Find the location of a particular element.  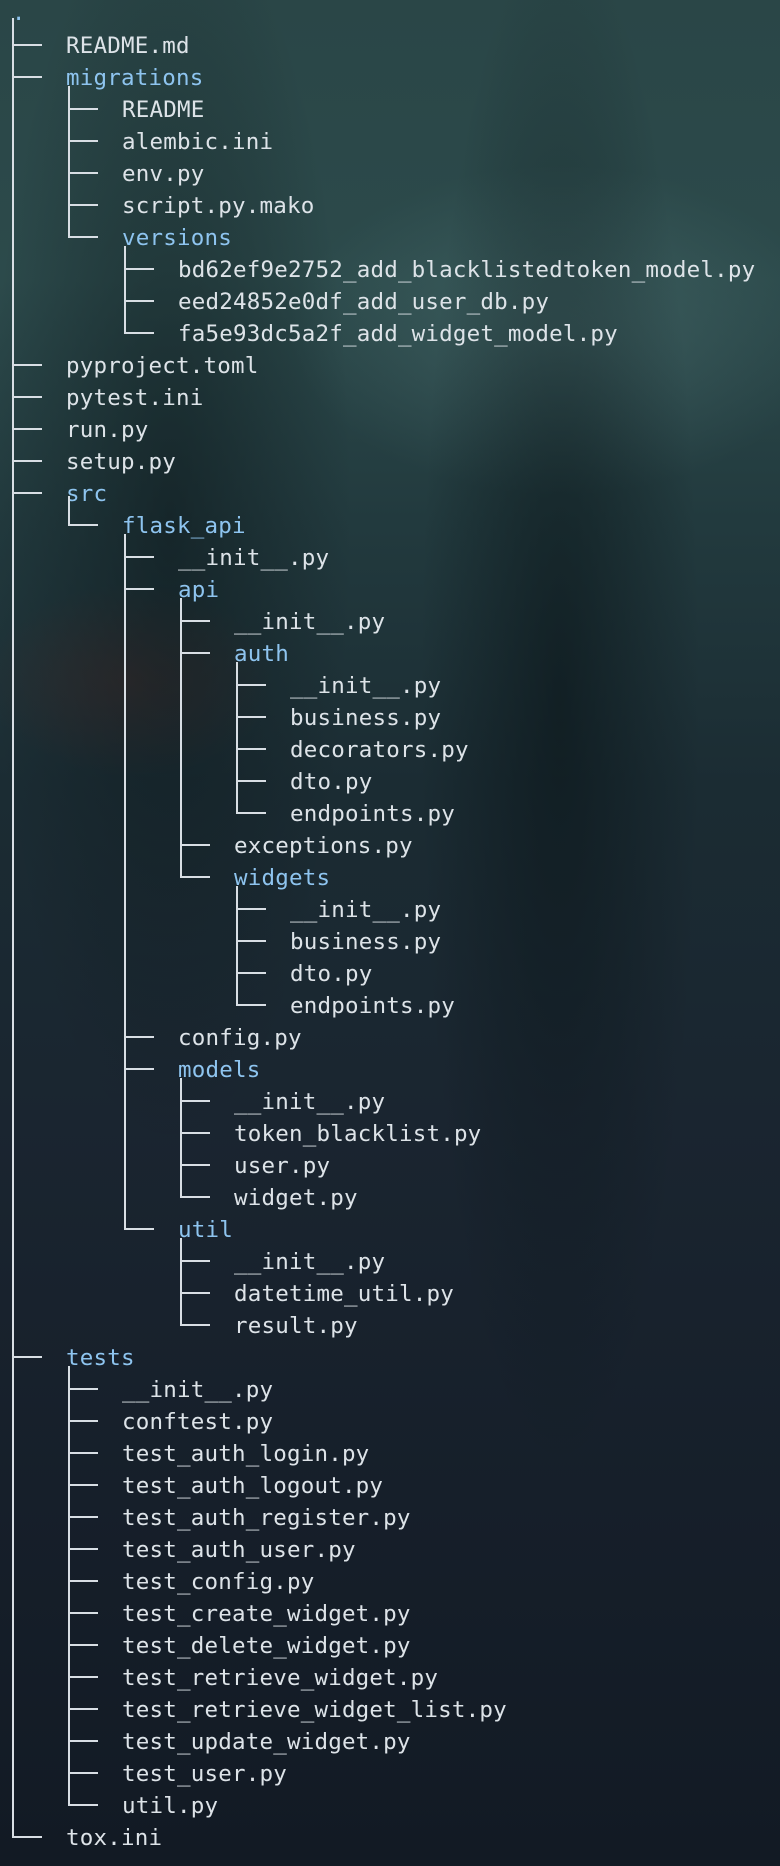

folder-name: tests is located at coordinates (100, 1358).